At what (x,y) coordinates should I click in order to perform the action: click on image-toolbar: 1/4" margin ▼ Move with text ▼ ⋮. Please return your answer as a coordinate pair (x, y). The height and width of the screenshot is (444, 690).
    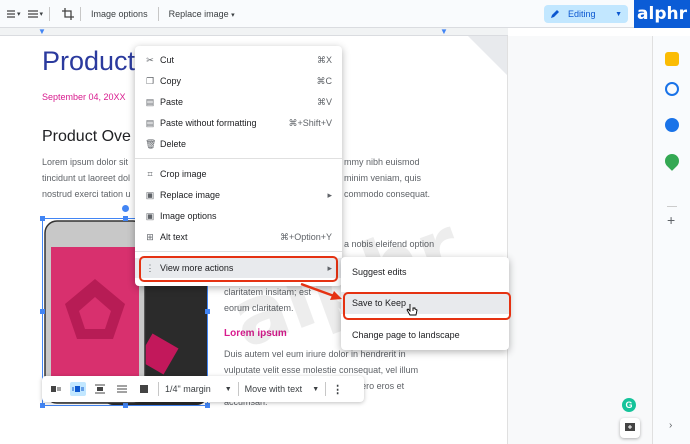
    Looking at the image, I should click on (203, 389).